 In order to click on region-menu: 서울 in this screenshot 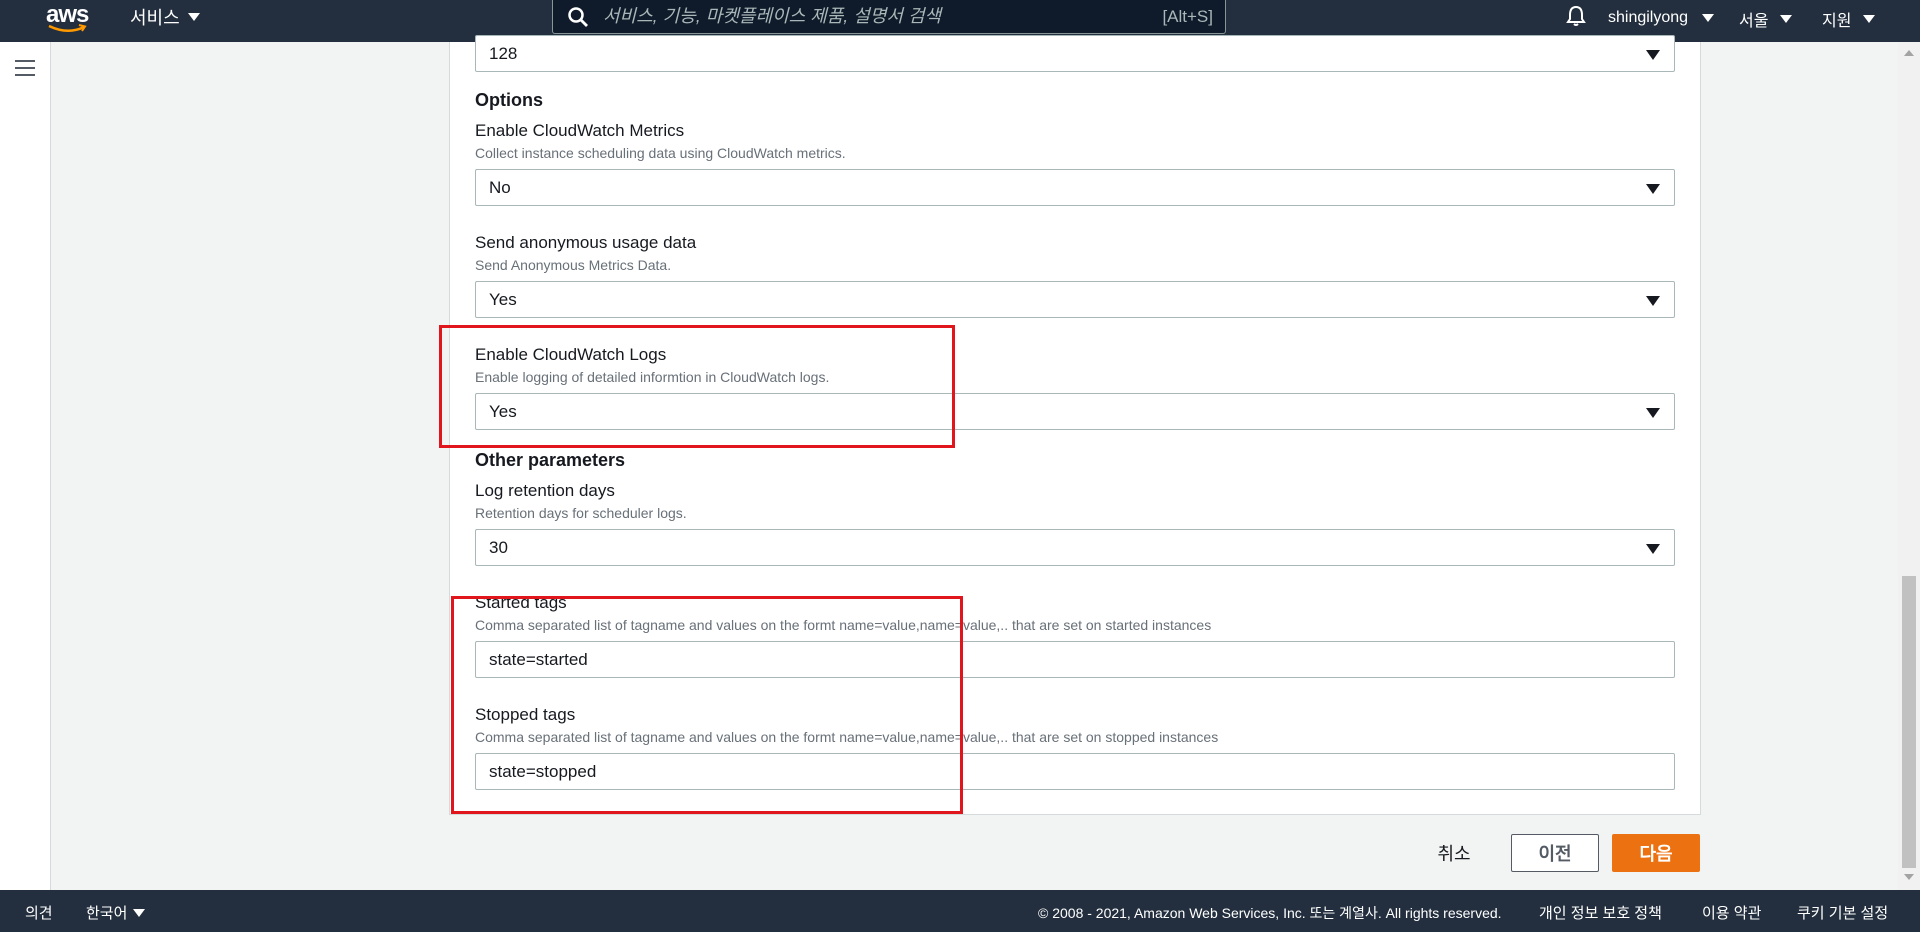, I will do `click(1766, 19)`.